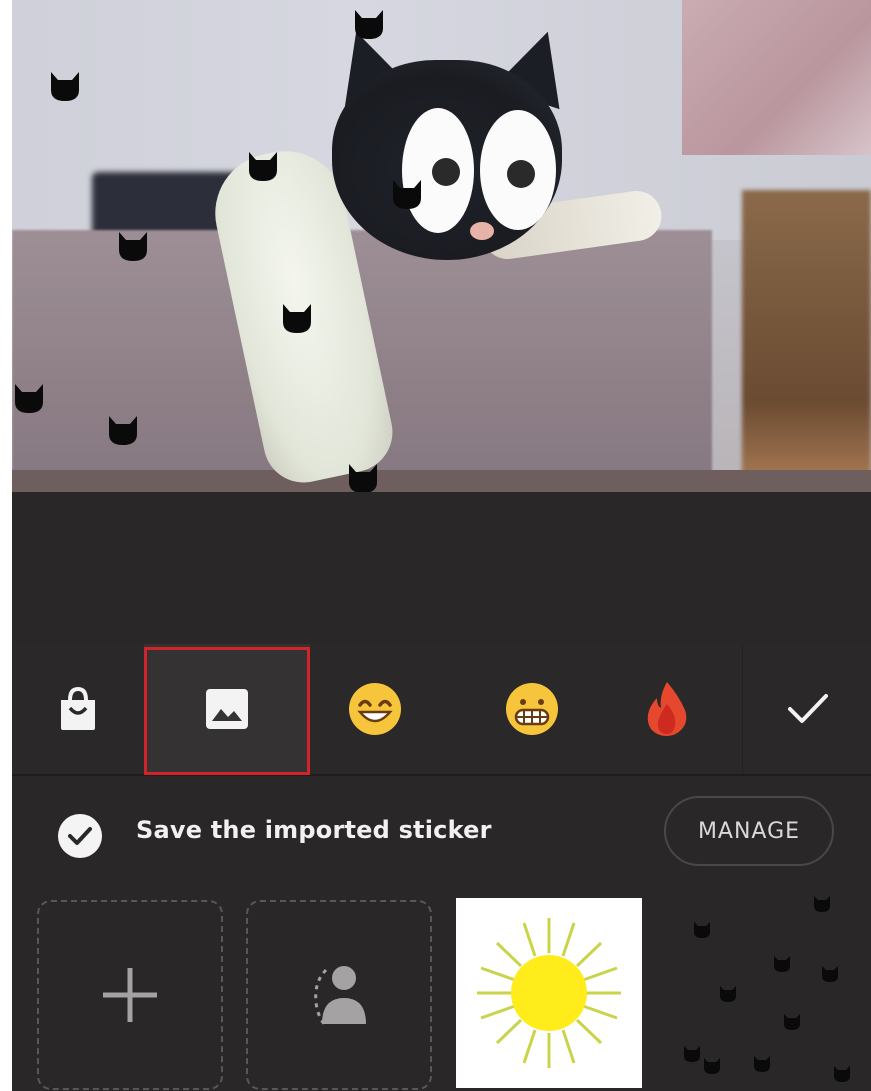  I want to click on cutout-person-tile, so click(339, 995).